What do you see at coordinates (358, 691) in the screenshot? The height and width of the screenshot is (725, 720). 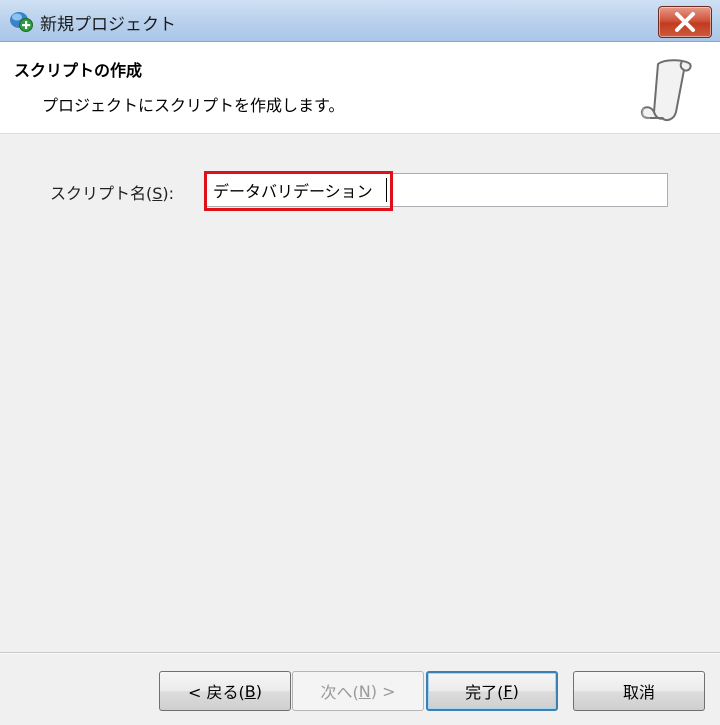 I see `next-button: 次へ(N) >` at bounding box center [358, 691].